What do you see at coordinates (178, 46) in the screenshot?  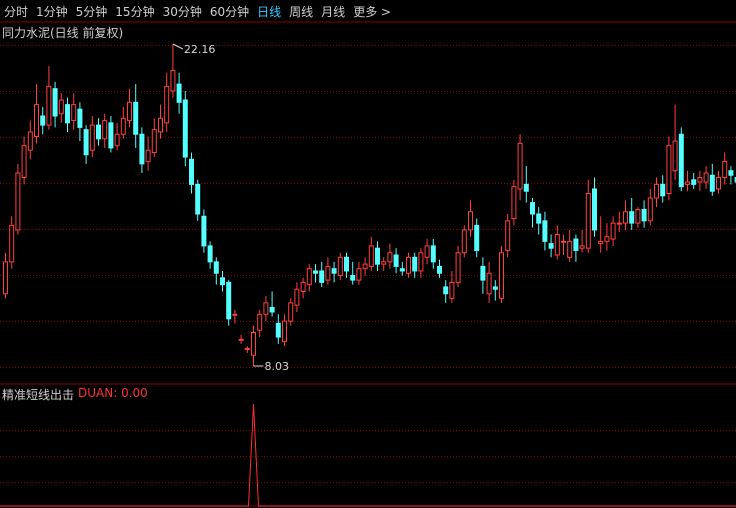 I see `high-pointer` at bounding box center [178, 46].